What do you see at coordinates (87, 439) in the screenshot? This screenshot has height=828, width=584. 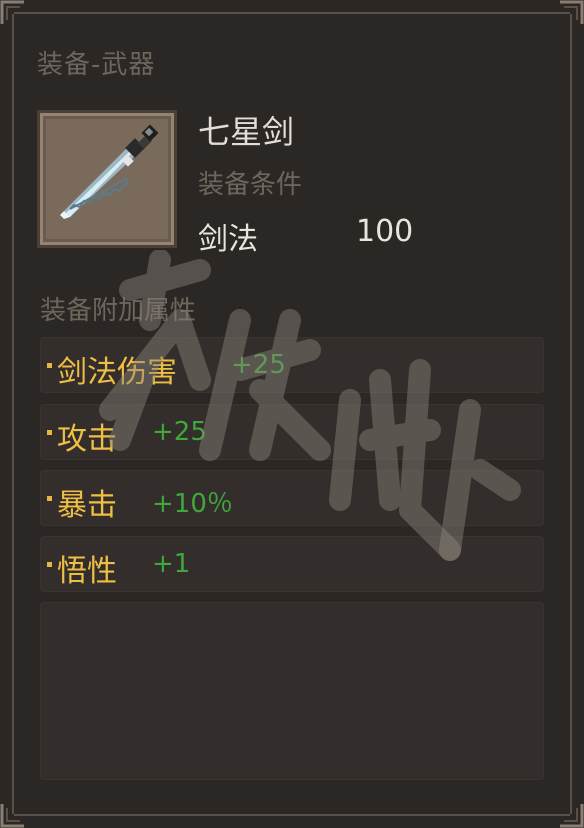 I see `attribute-name: 攻击` at bounding box center [87, 439].